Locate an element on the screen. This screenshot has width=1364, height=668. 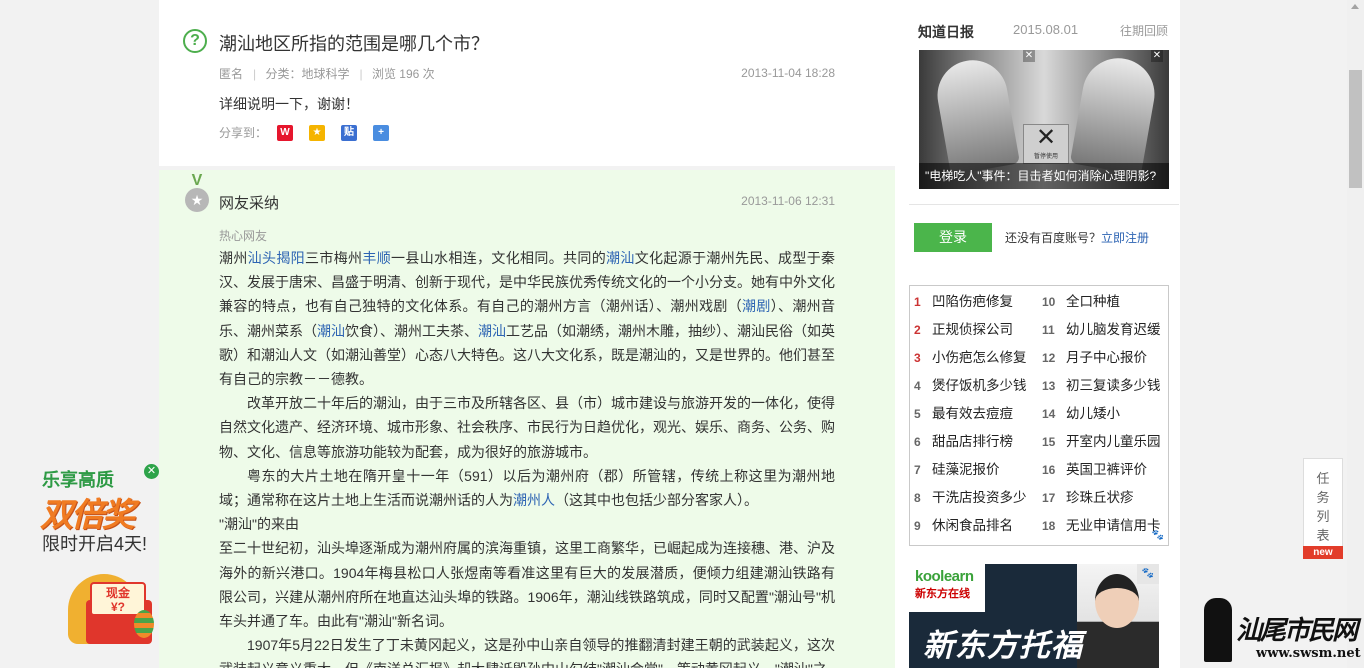
question-circle-icon: ? is located at coordinates (195, 41).